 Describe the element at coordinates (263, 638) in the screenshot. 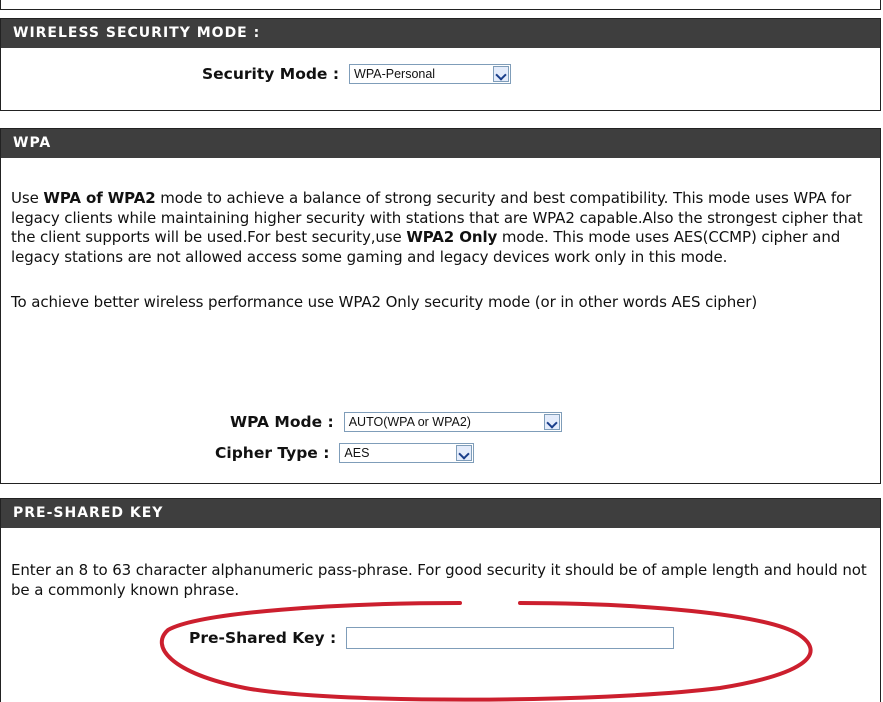

I see `psk-label: Pre-Shared Key :` at that location.